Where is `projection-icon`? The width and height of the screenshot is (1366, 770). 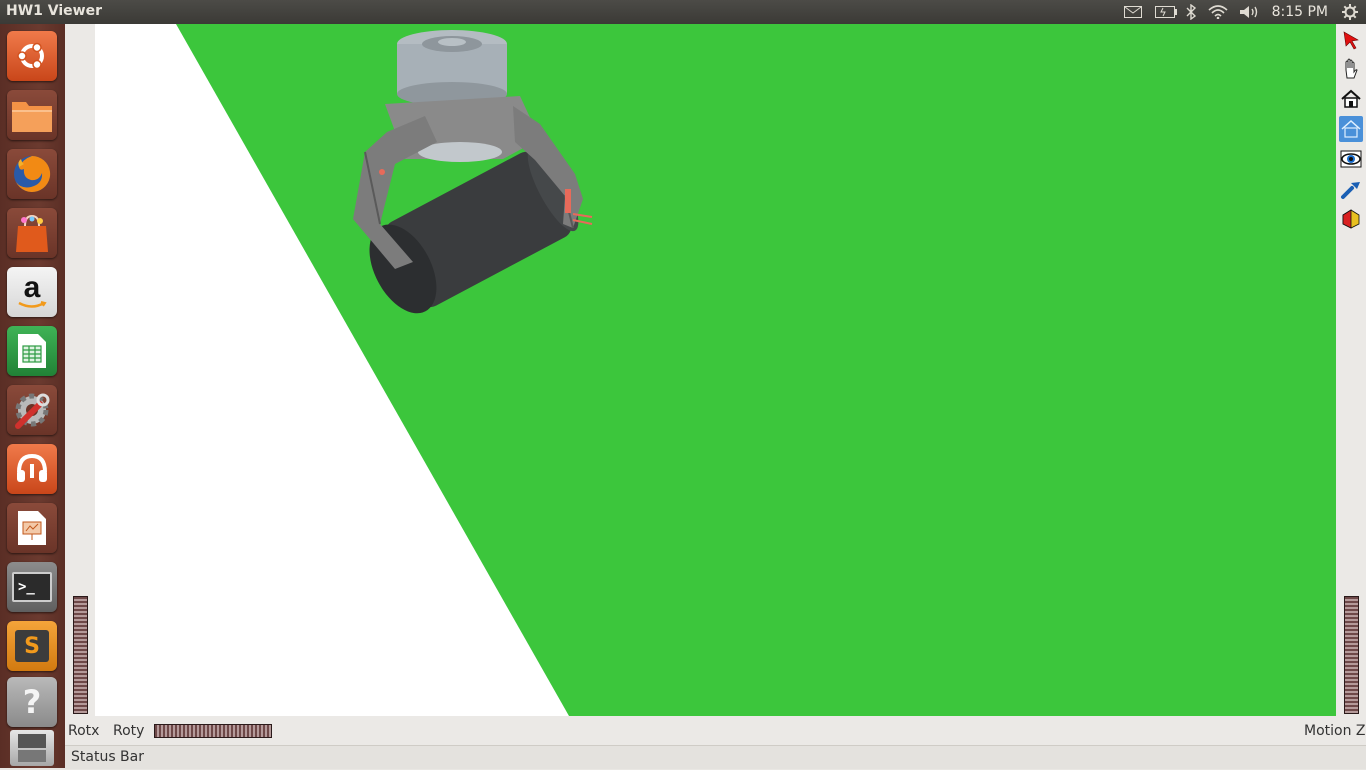
projection-icon is located at coordinates (1351, 219).